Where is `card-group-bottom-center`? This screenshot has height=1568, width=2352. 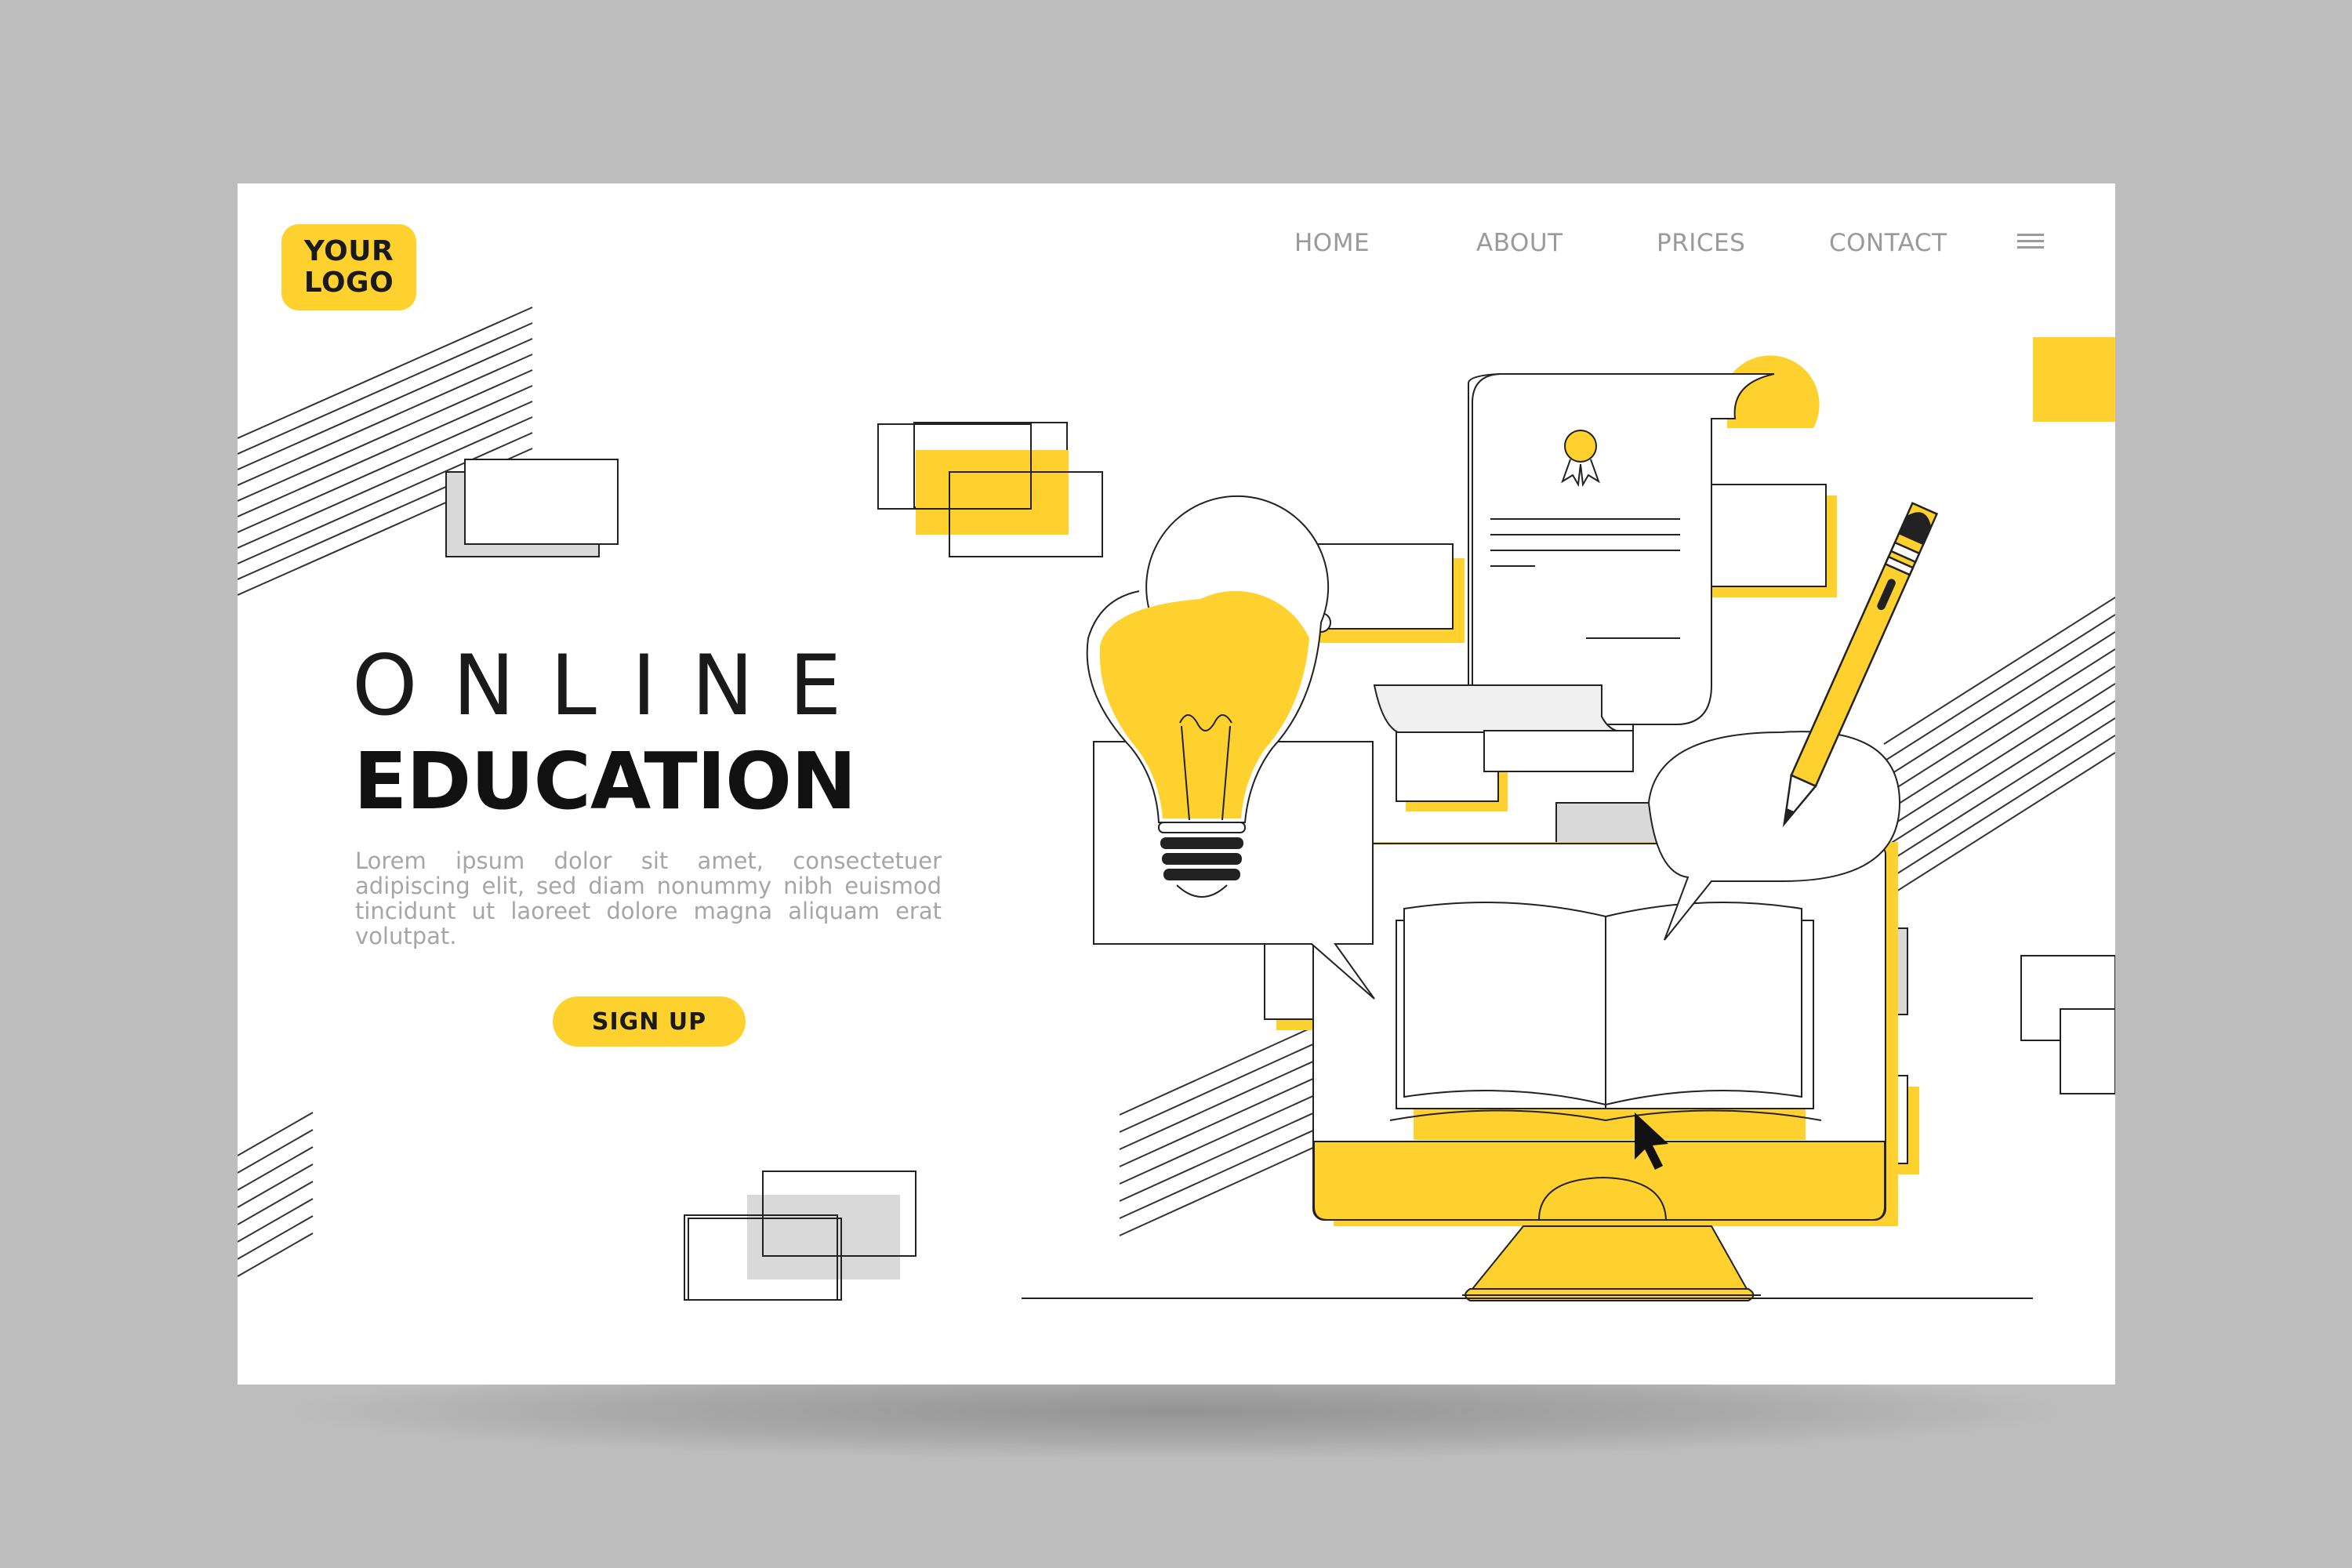
card-group-bottom-center is located at coordinates (800, 1236).